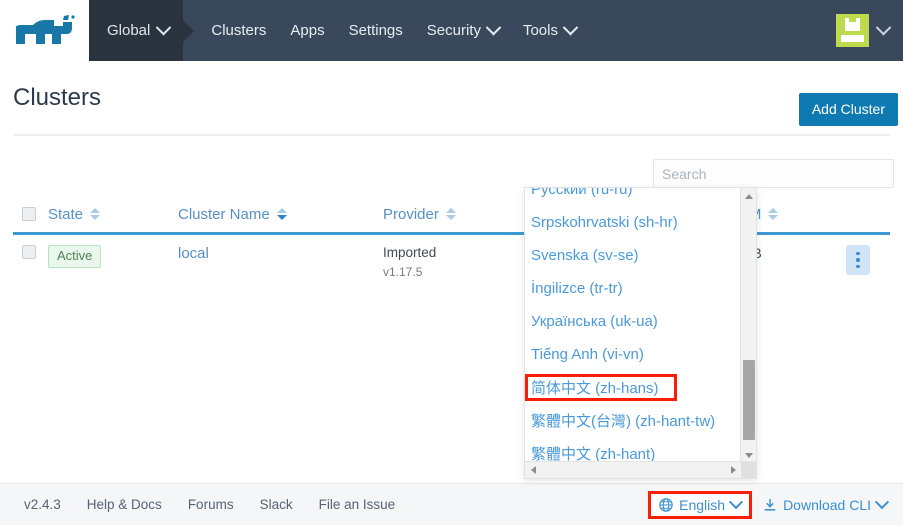  What do you see at coordinates (633, 354) in the screenshot?
I see `language-option-vi-vn: Tiếng Anh (vi-vn)` at bounding box center [633, 354].